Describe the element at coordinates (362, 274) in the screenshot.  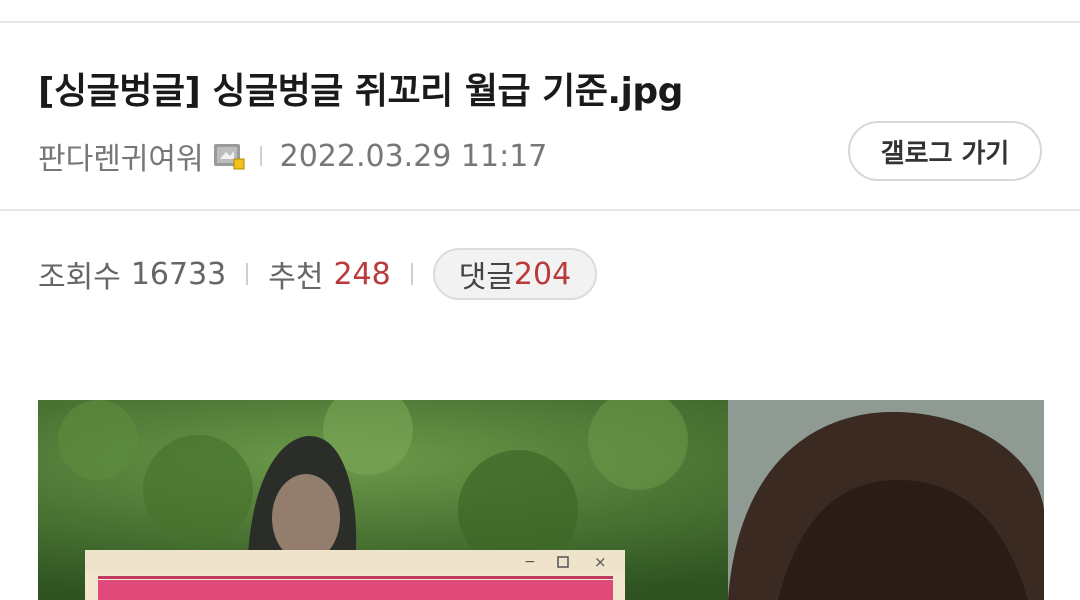
I see `recommend-count: 248` at that location.